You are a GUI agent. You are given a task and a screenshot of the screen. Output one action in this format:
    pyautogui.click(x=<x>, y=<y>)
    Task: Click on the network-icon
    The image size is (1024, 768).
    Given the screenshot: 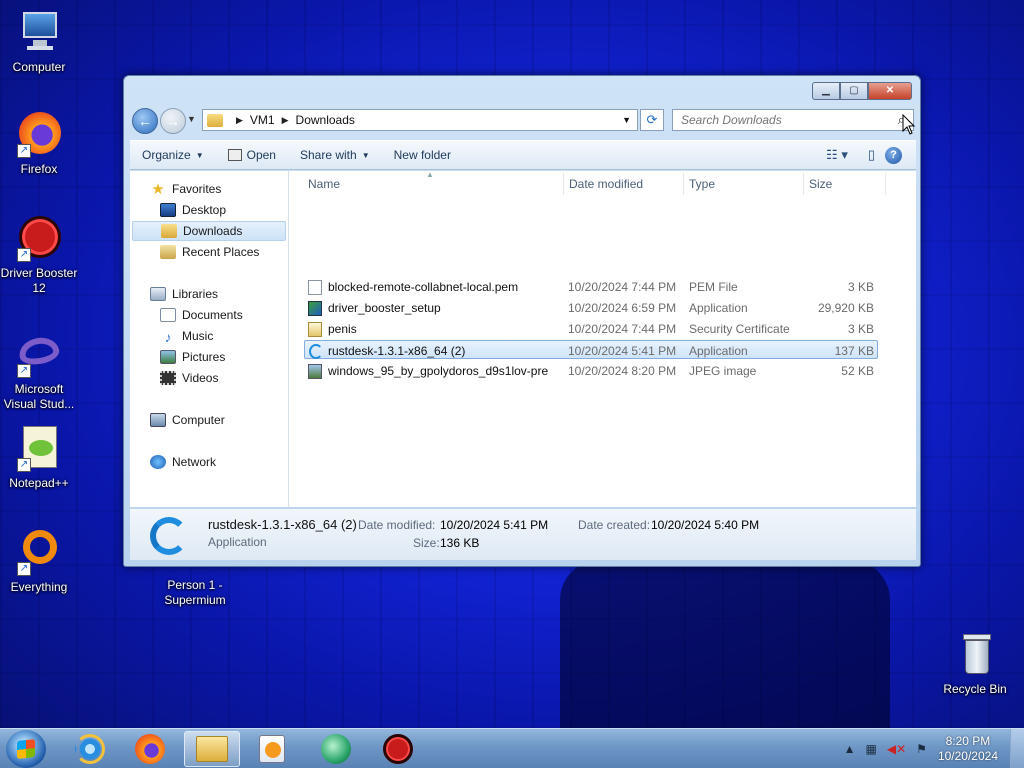 What is the action you would take?
    pyautogui.click(x=158, y=462)
    